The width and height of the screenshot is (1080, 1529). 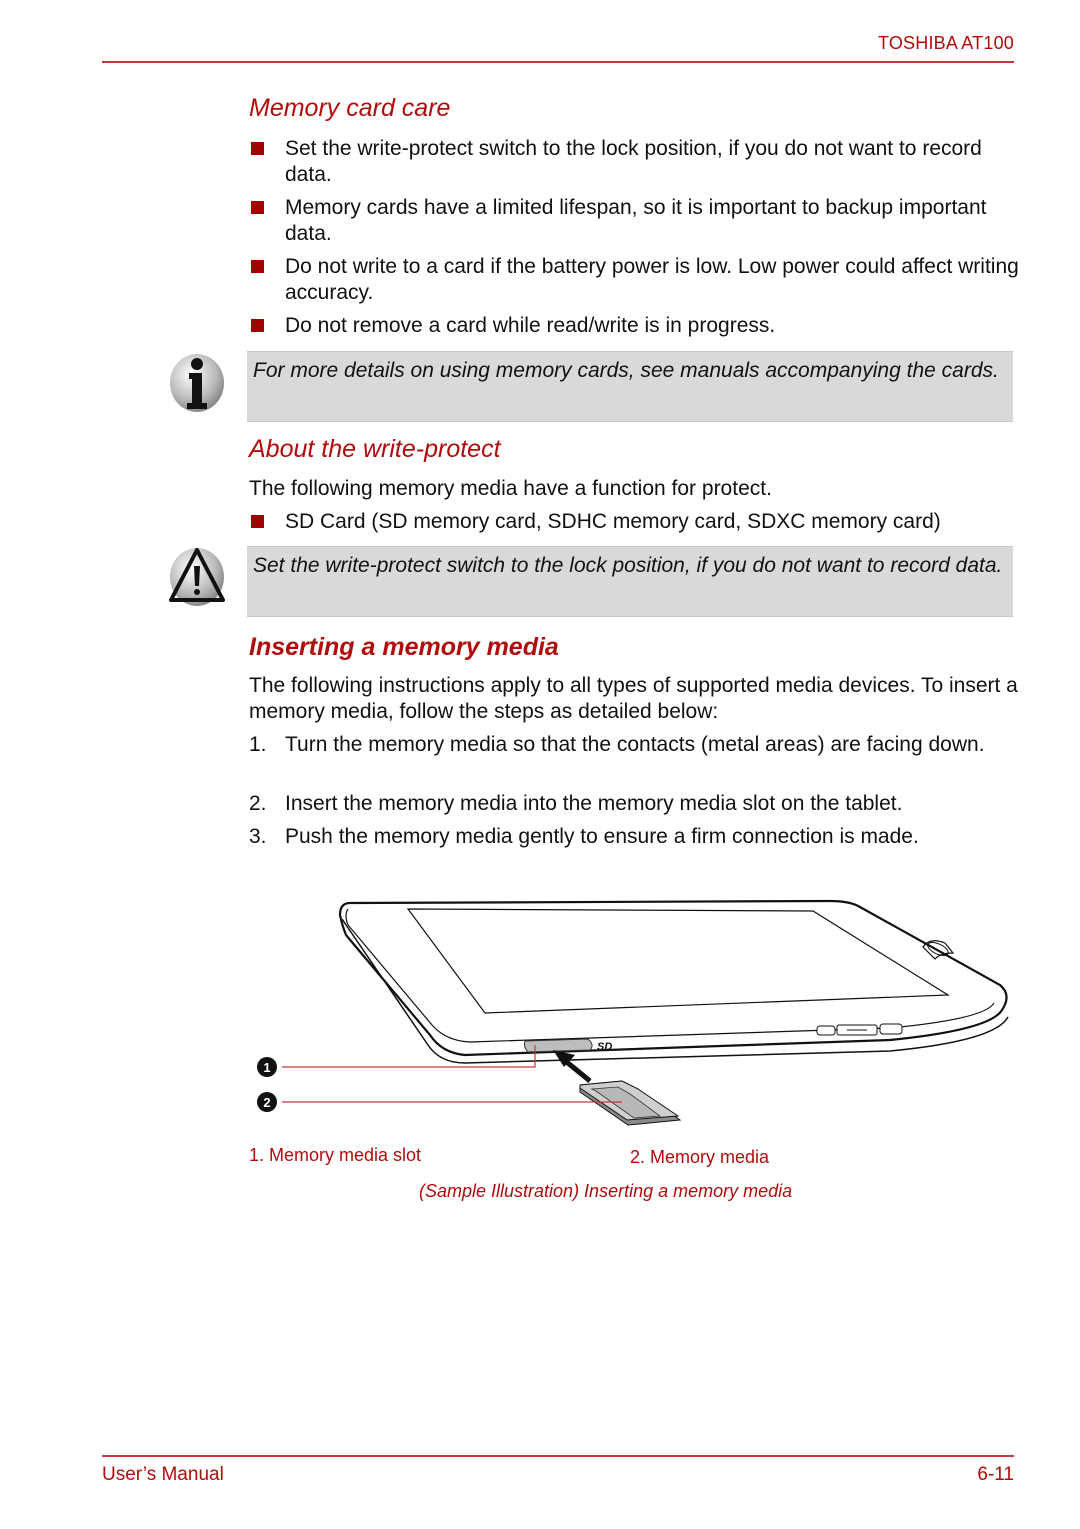 I want to click on svg-text: 1, so click(x=266, y=1067).